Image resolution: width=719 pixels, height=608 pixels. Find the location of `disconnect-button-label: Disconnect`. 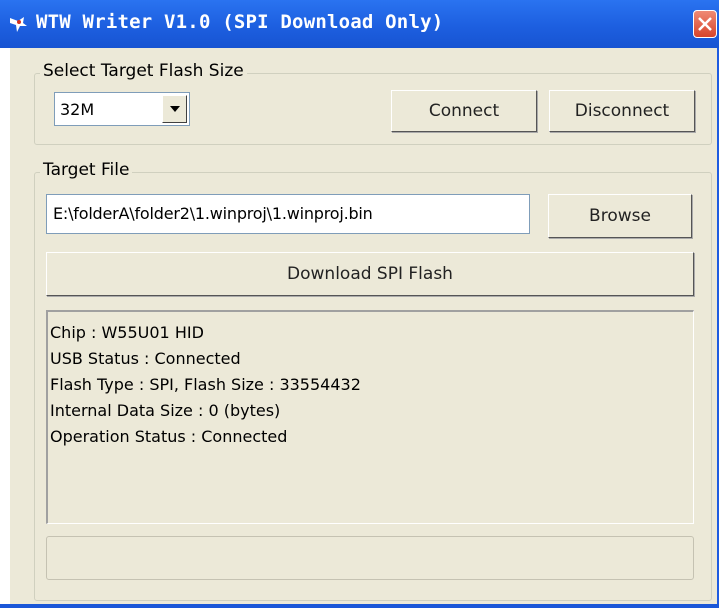

disconnect-button-label: Disconnect is located at coordinates (622, 111).